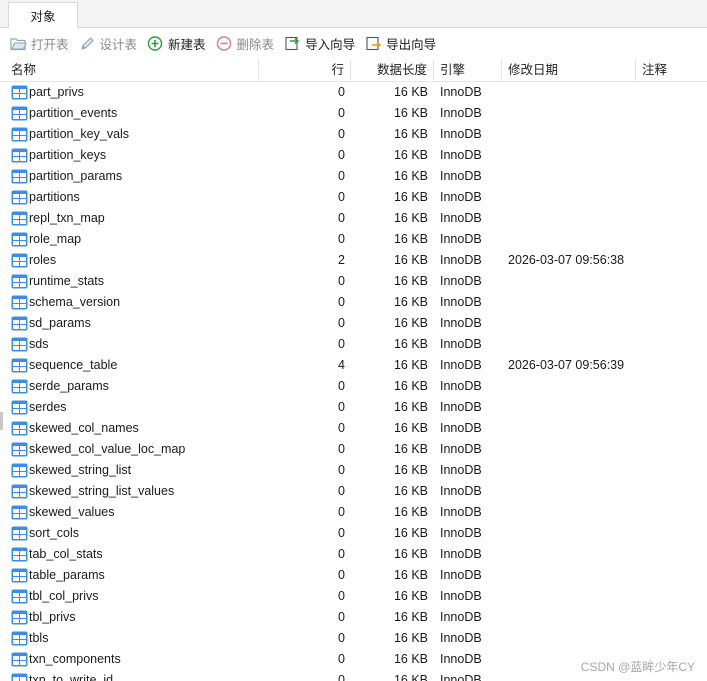 Image resolution: width=707 pixels, height=681 pixels. I want to click on table-row: tbl_col_privs 0 16 KB InnoDB, so click(353, 596).